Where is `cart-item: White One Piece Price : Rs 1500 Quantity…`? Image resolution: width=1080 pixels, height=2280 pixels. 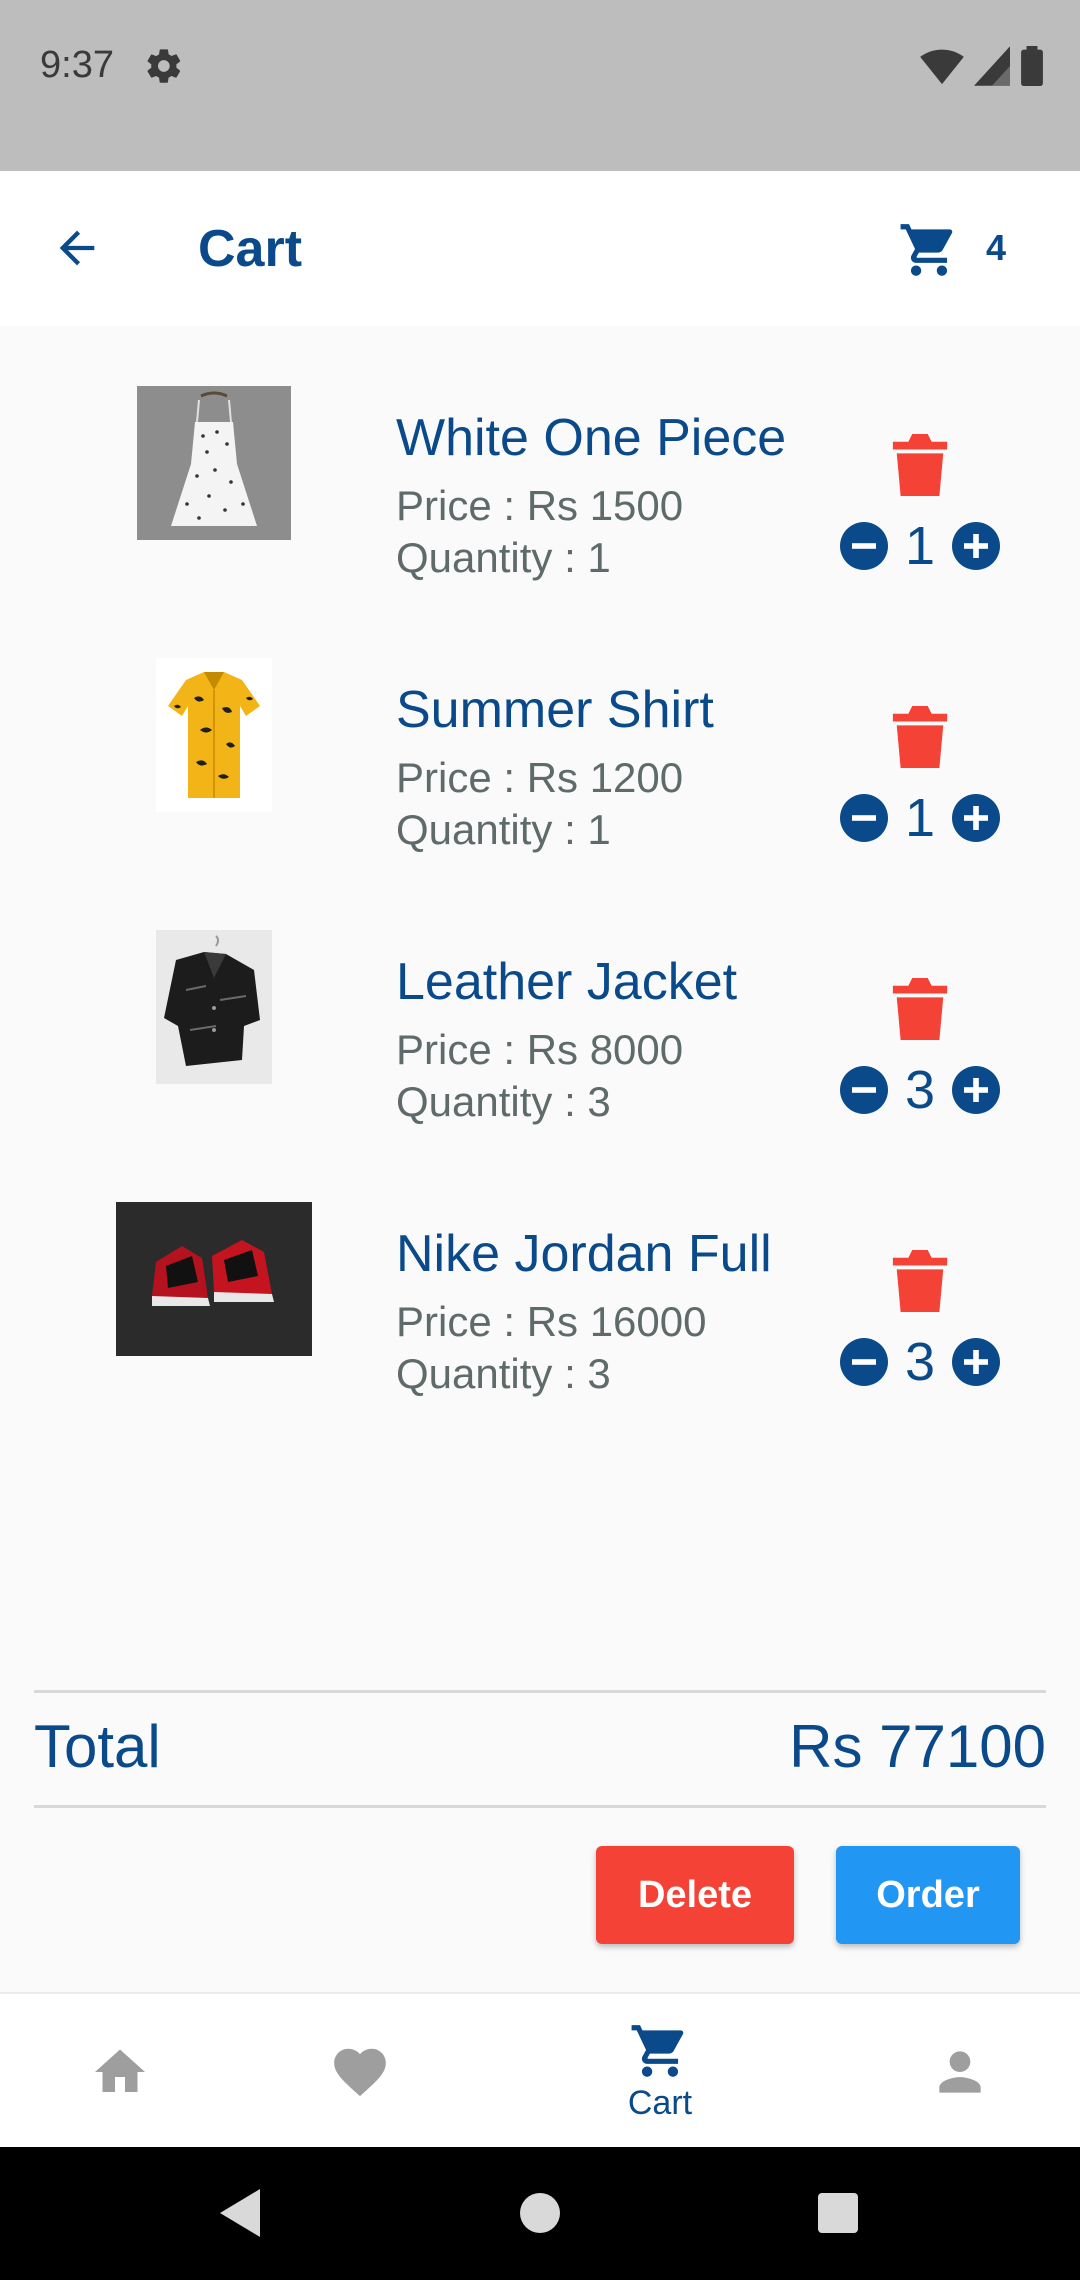
cart-item: White One Piece Price : Rs 1500 Quantity… is located at coordinates (540, 462).